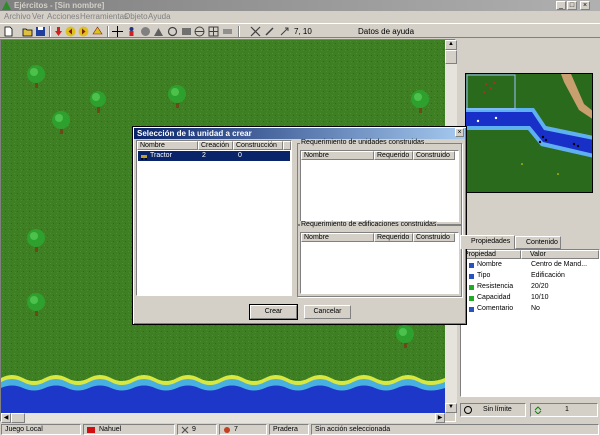  I want to click on scroll-down-button: ▼, so click(451, 408).